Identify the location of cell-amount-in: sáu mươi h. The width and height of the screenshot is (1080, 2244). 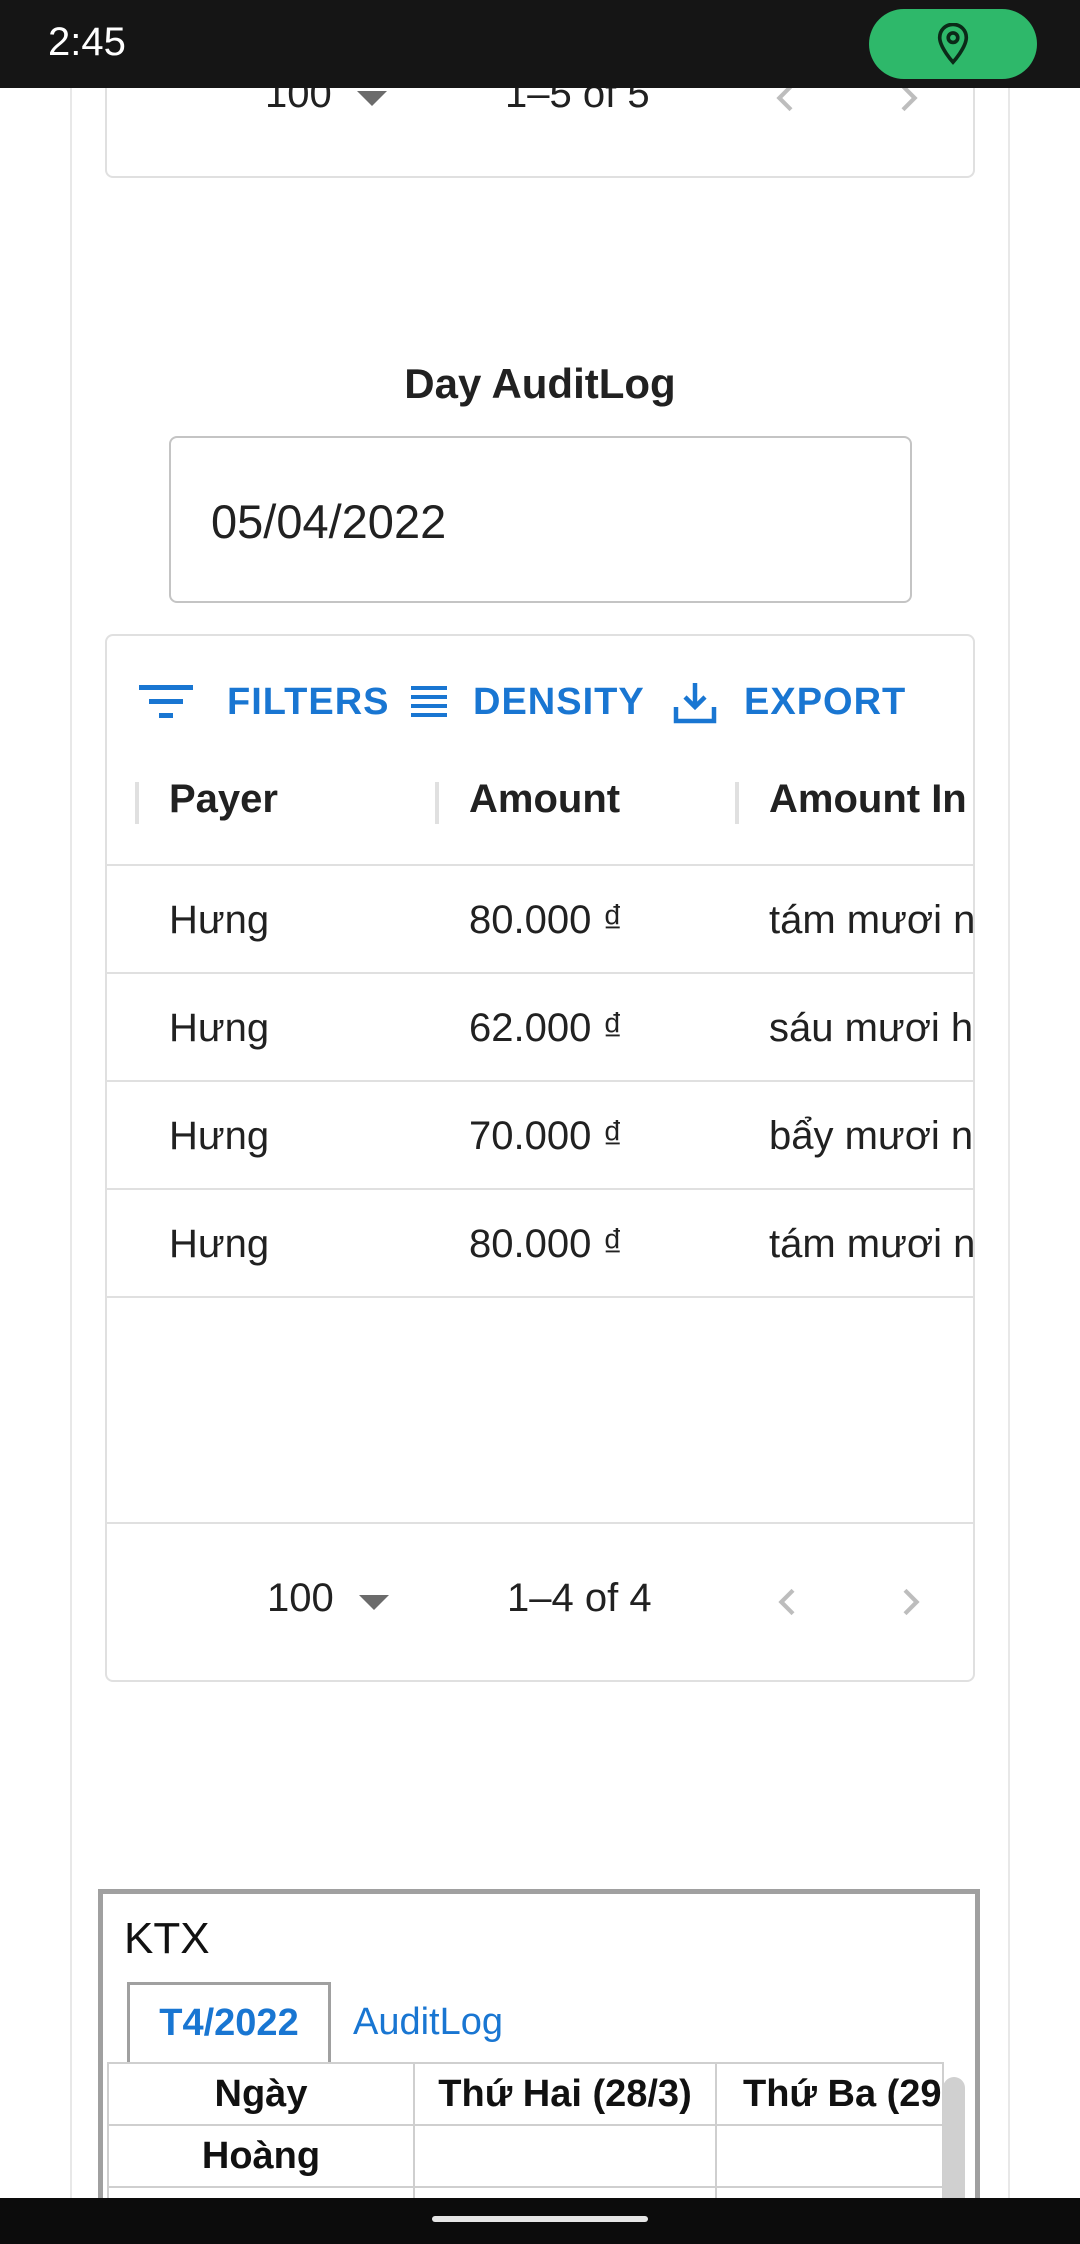
(871, 1027).